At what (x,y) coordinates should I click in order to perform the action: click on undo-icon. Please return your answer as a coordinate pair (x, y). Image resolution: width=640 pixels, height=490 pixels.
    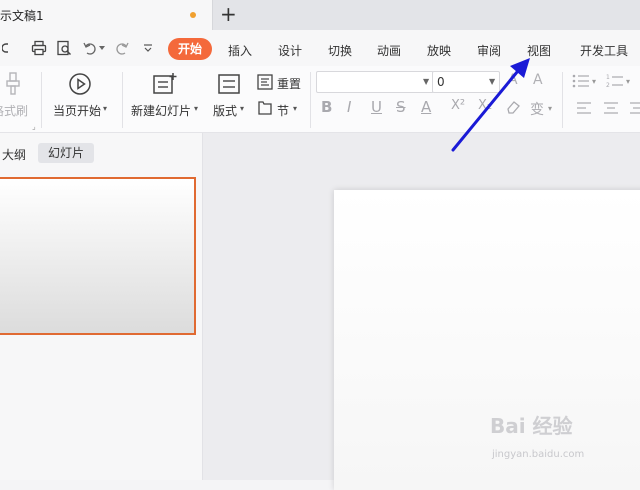
    Looking at the image, I should click on (90, 48).